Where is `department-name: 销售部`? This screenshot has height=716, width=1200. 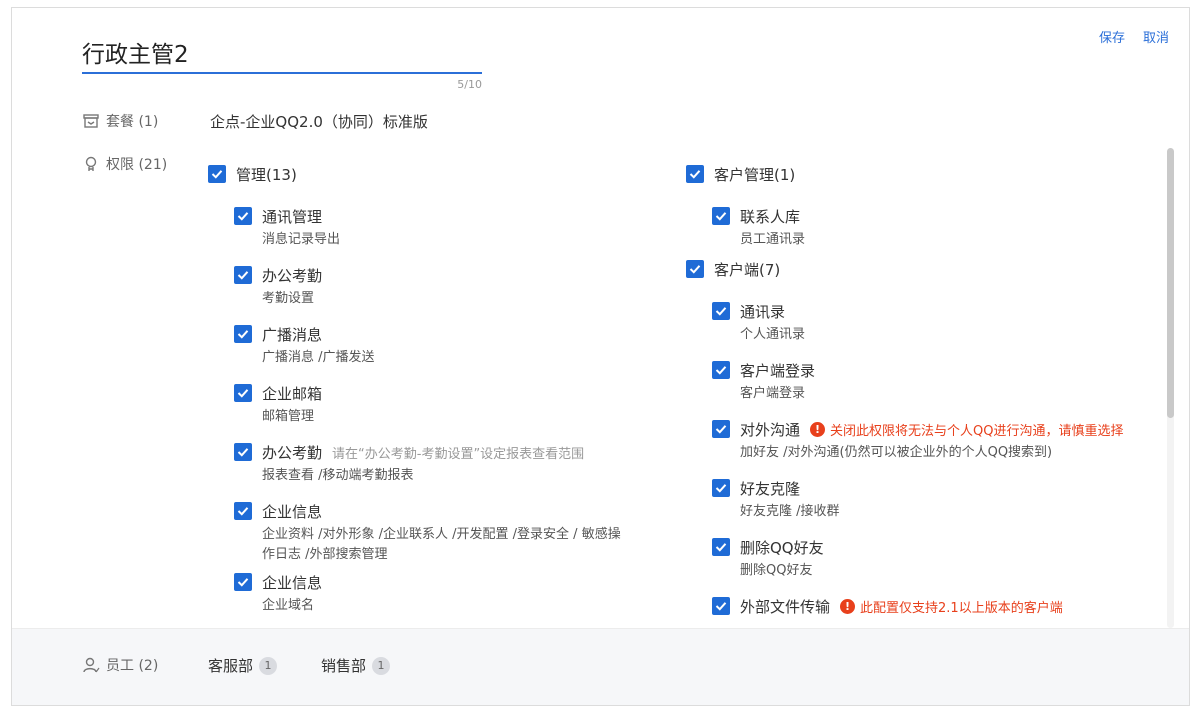
department-name: 销售部 is located at coordinates (344, 666).